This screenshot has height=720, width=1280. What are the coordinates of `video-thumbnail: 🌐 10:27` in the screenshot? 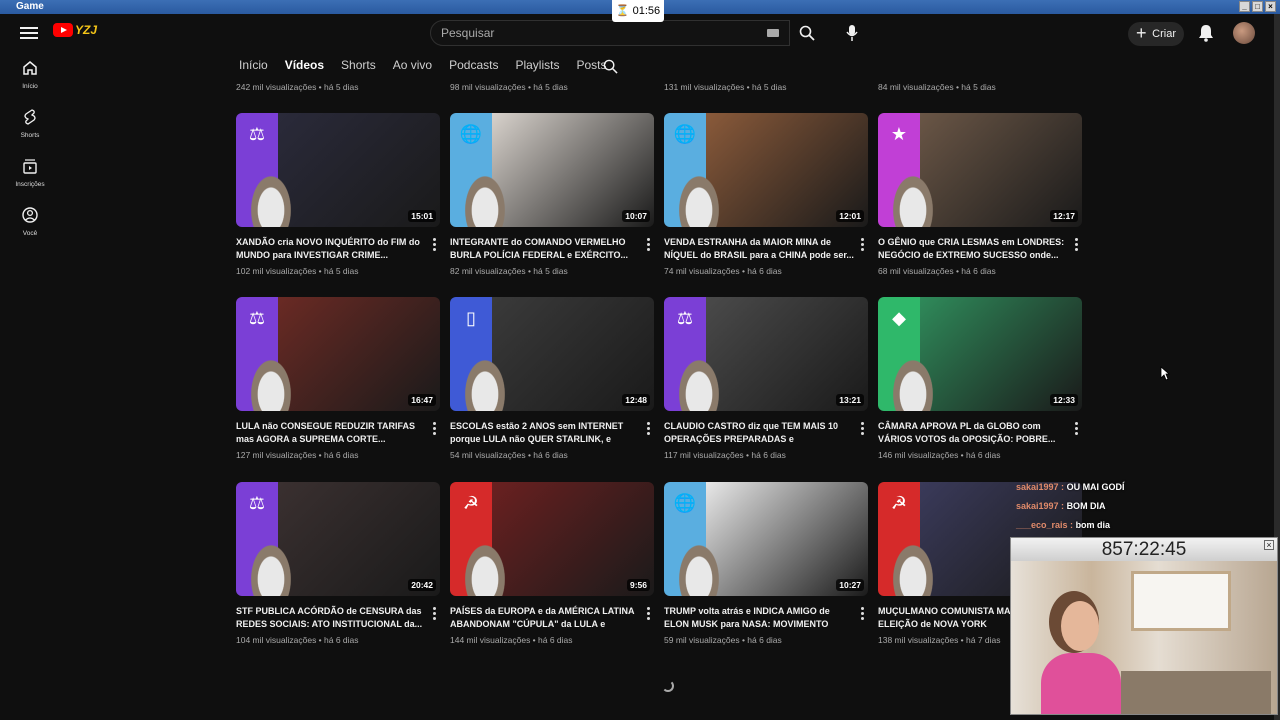 It's located at (766, 539).